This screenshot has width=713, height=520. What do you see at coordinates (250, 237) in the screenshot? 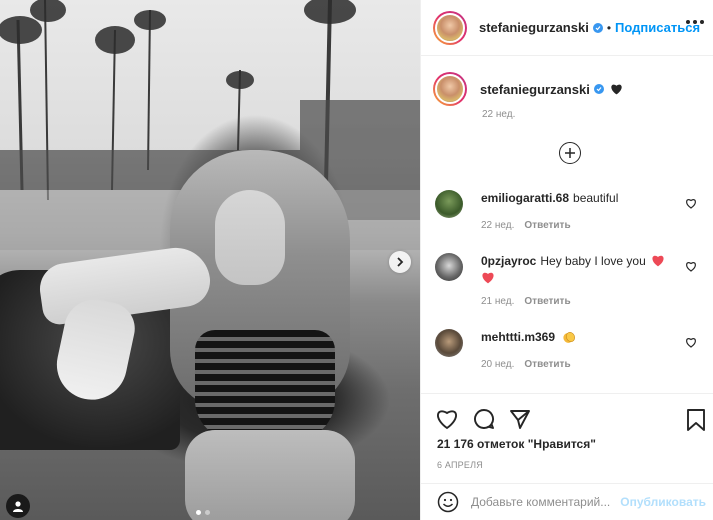
I see `photo-face` at bounding box center [250, 237].